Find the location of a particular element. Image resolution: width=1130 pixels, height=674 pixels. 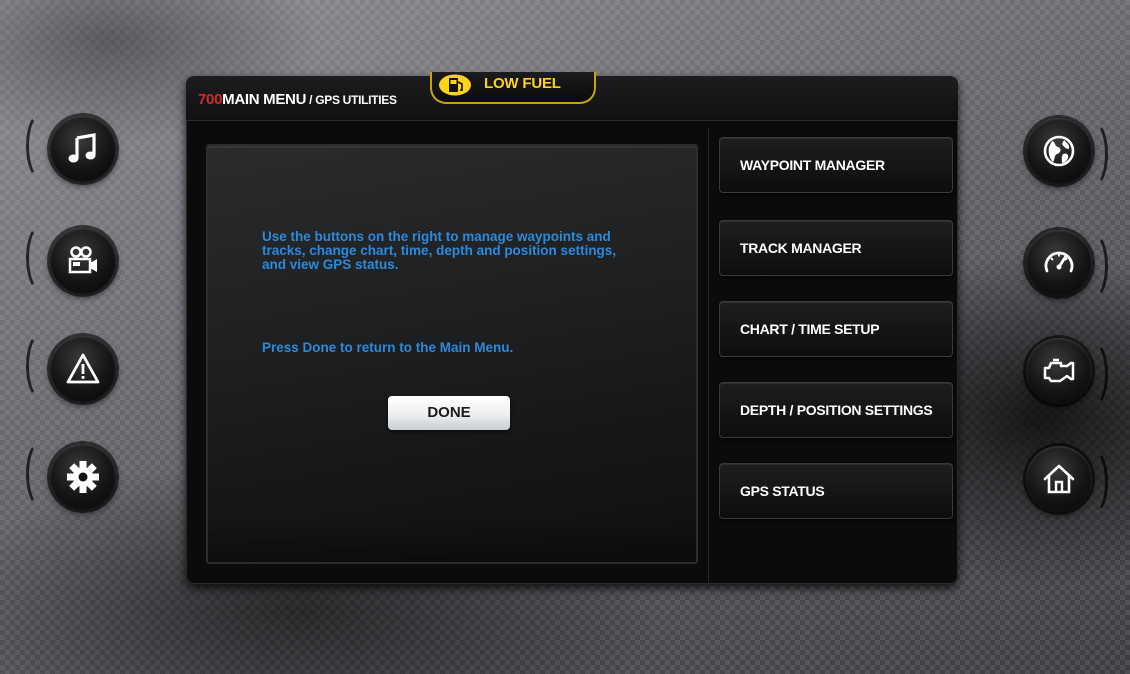

breadcrumb-main: MAIN MENU is located at coordinates (264, 99).